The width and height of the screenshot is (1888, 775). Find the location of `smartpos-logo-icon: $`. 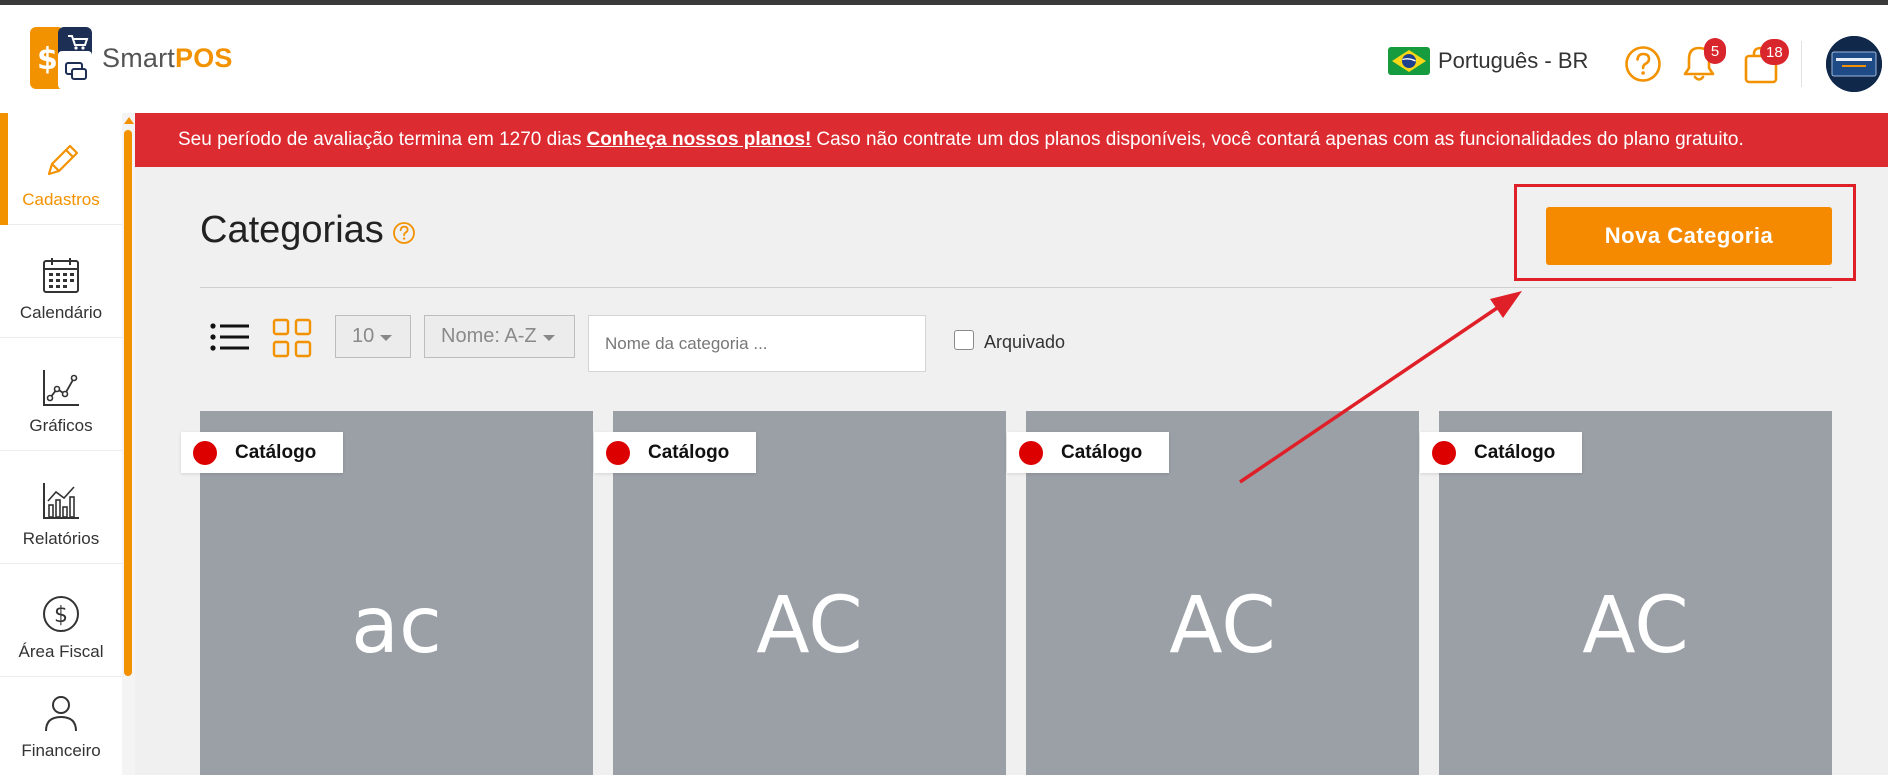

smartpos-logo-icon: $ is located at coordinates (61, 58).